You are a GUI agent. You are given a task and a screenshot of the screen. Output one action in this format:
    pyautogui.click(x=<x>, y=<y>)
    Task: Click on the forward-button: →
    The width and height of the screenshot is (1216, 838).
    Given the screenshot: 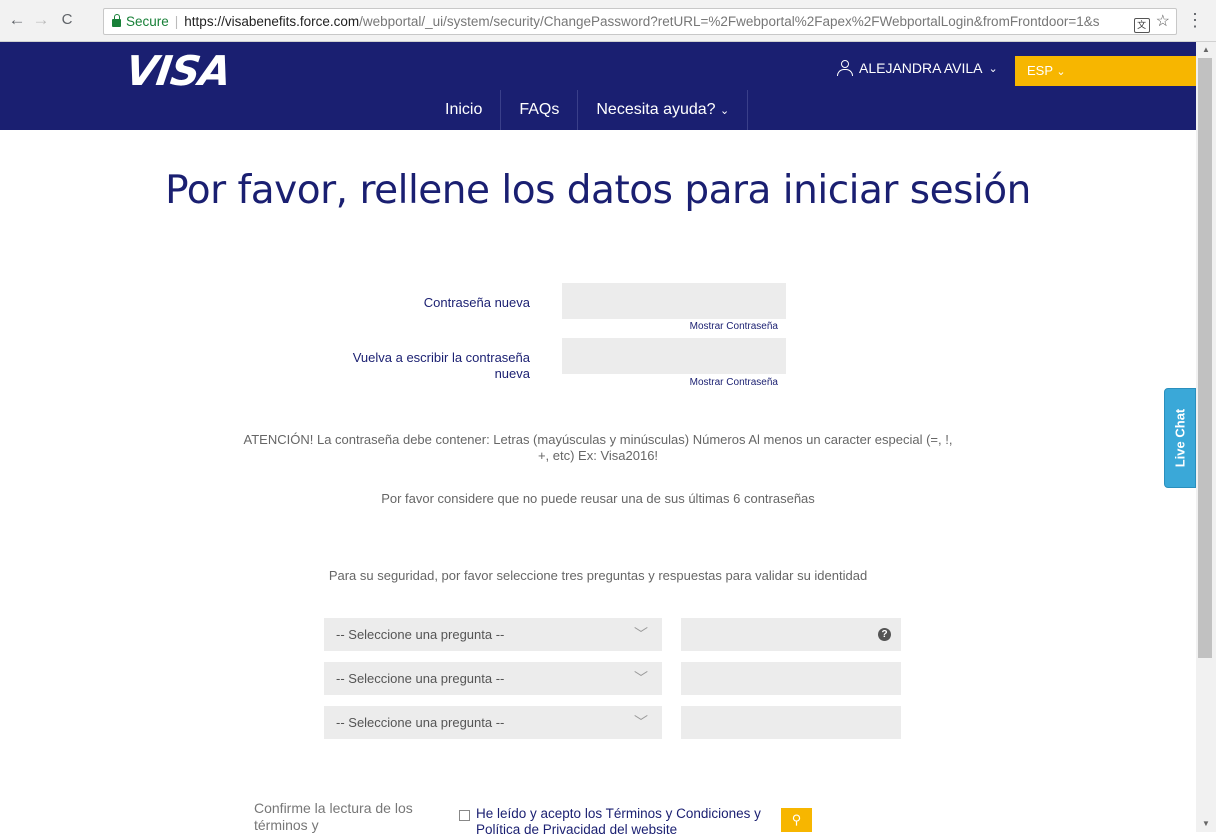 What is the action you would take?
    pyautogui.click(x=41, y=20)
    